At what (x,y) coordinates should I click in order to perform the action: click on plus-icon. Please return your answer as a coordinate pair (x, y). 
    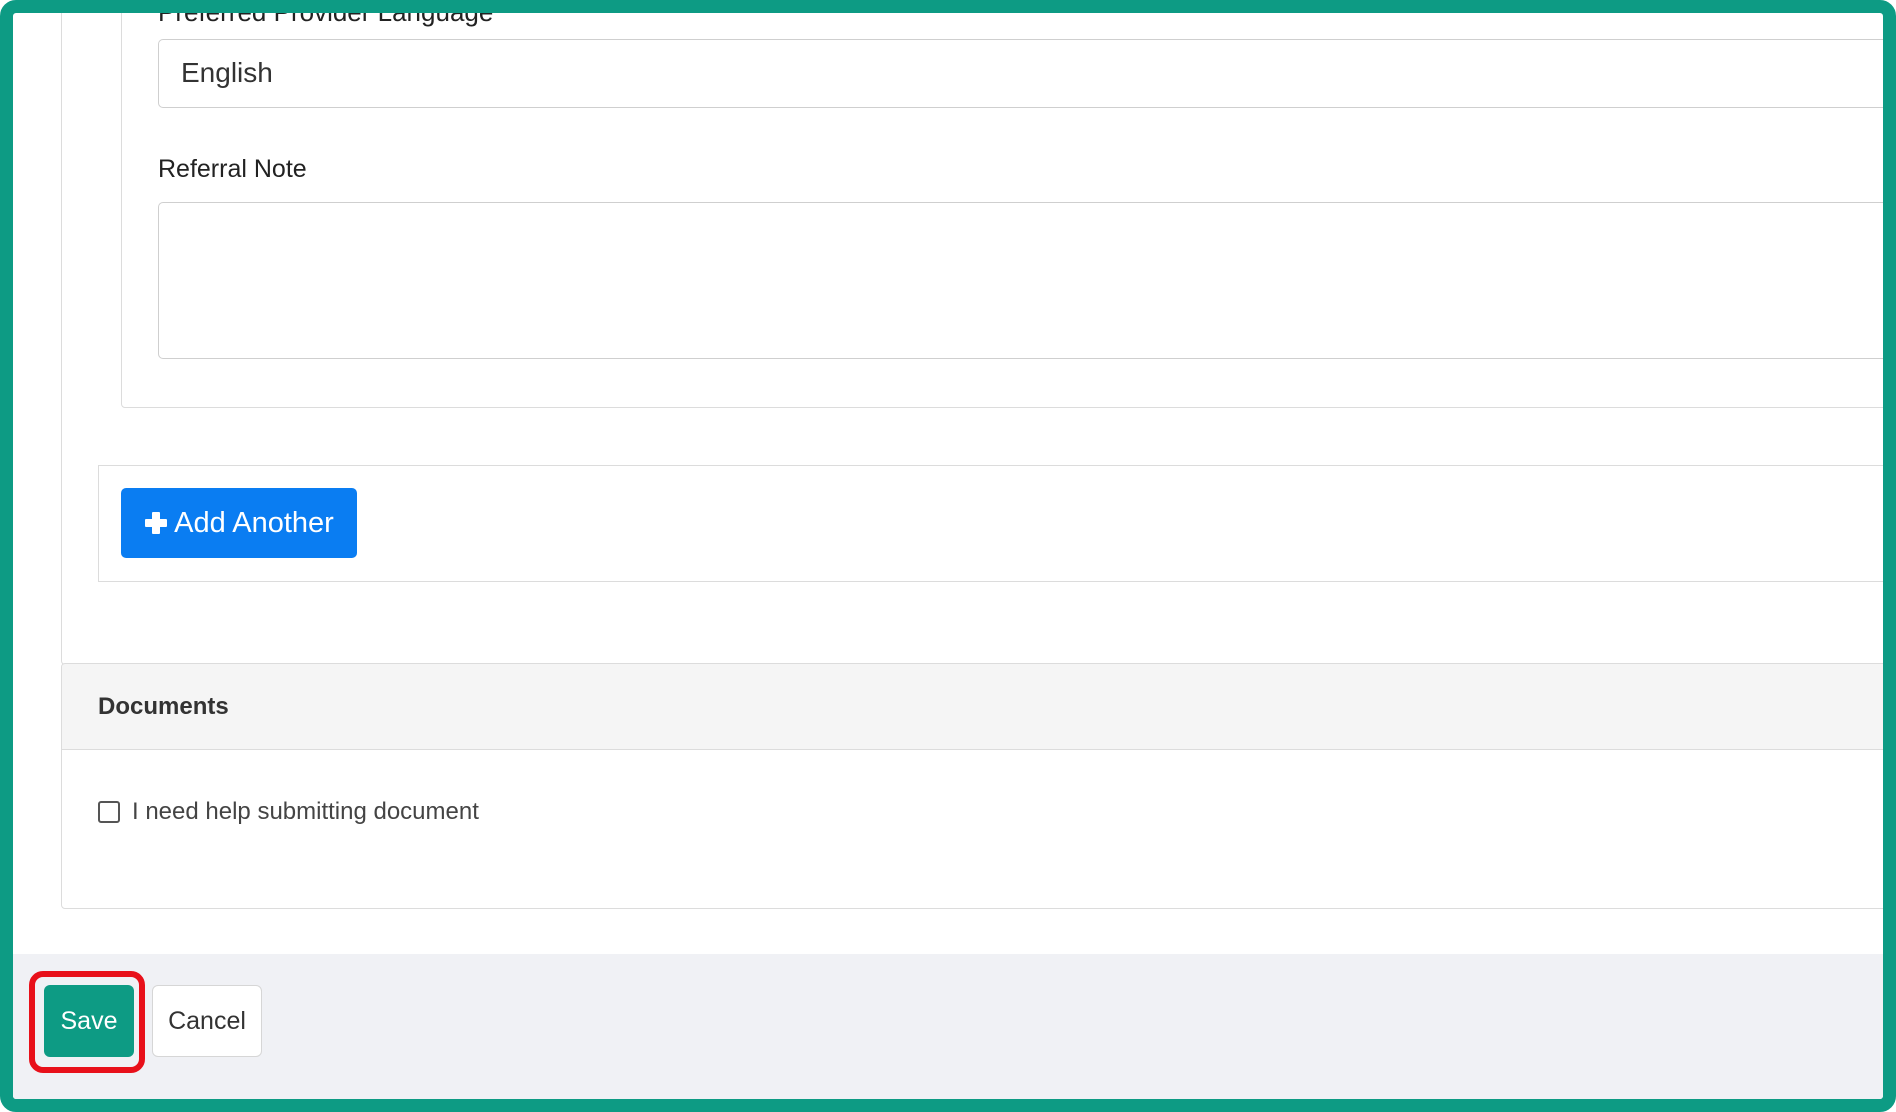
    Looking at the image, I should click on (156, 523).